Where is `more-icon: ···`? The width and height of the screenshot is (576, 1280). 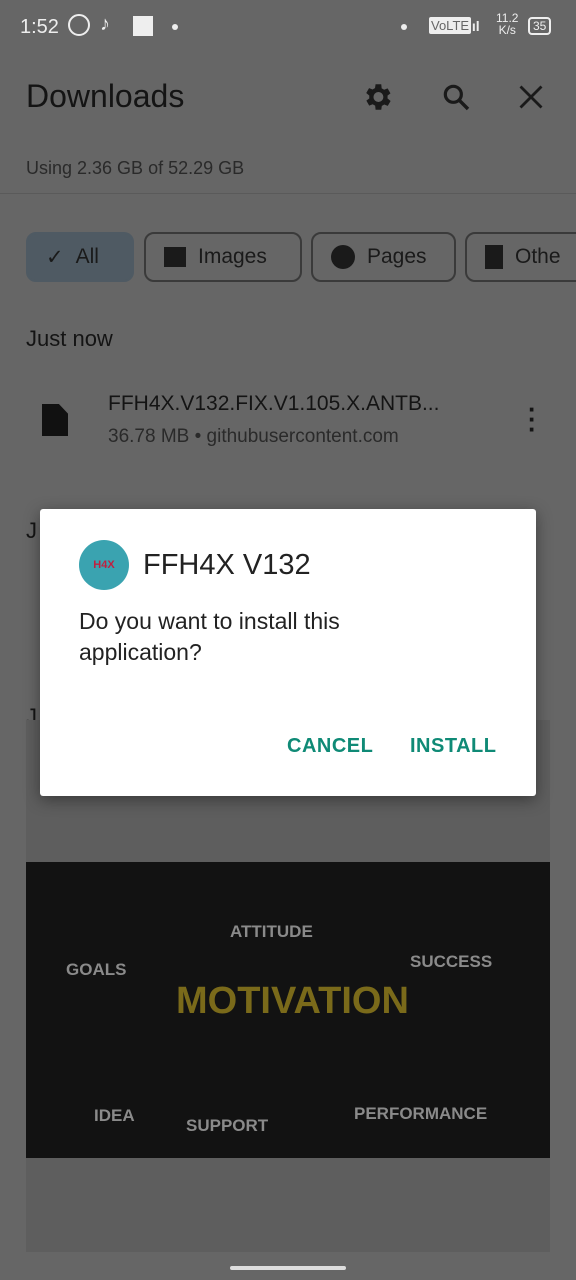 more-icon: ··· is located at coordinates (532, 419).